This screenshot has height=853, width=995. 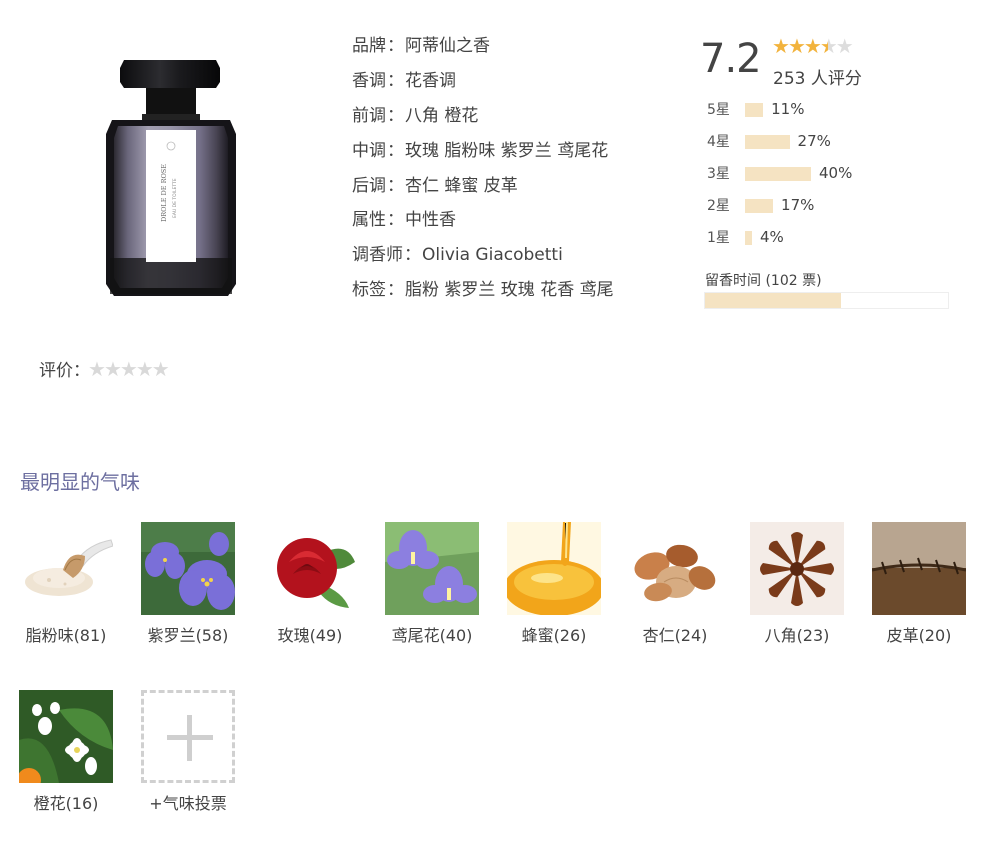 What do you see at coordinates (506, 151) in the screenshot?
I see `info-value: 玫瑰 脂粉味 紫罗兰 鸢尾花` at bounding box center [506, 151].